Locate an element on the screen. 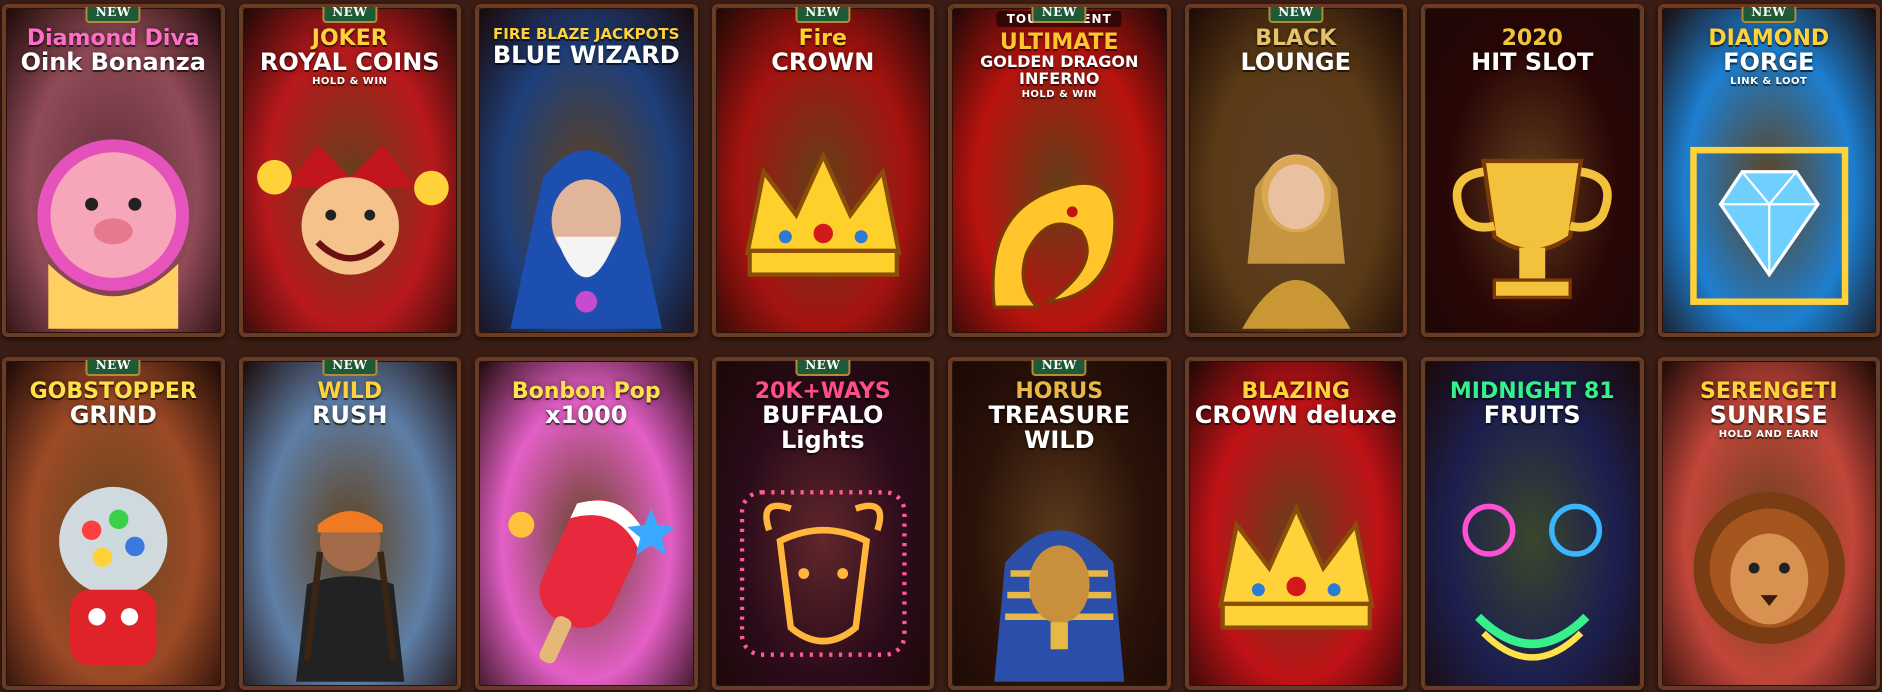 Image resolution: width=1882 pixels, height=692 pixels. game-title: HORUS TREASURE WILD is located at coordinates (1059, 416).